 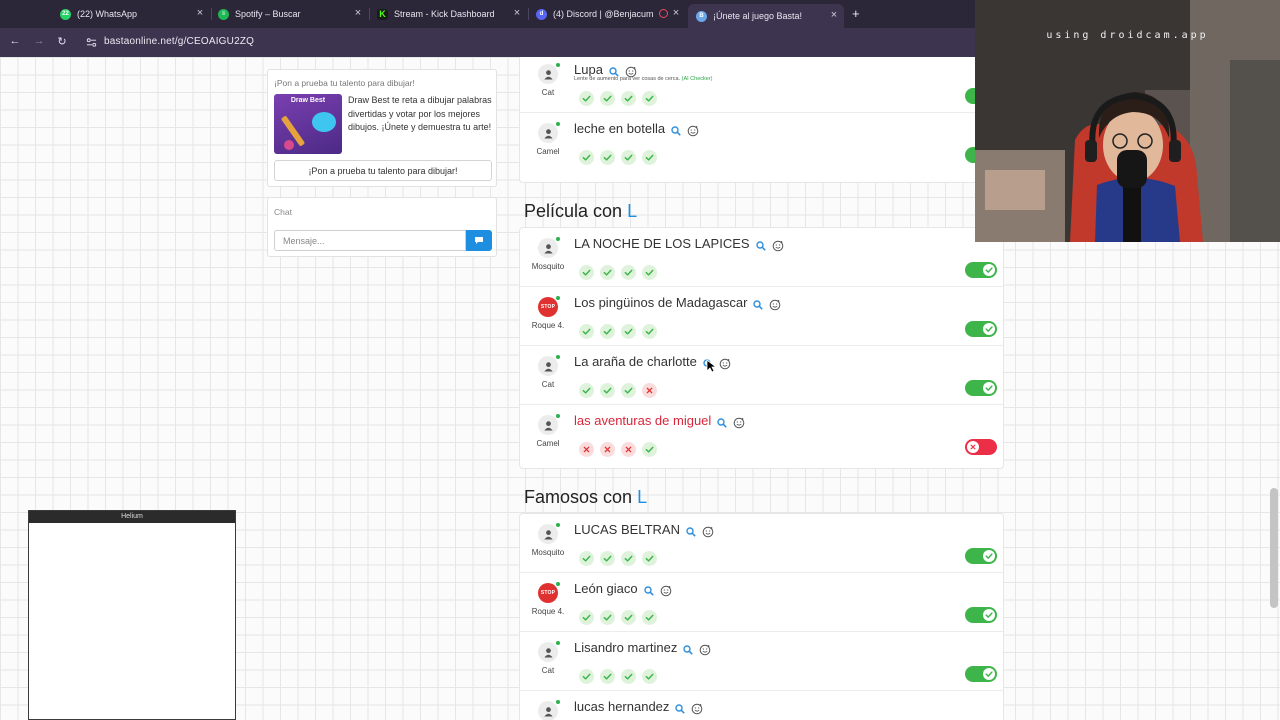 I want to click on tab-kick: K Stream - Kick Dashboard ×, so click(x=450, y=14).